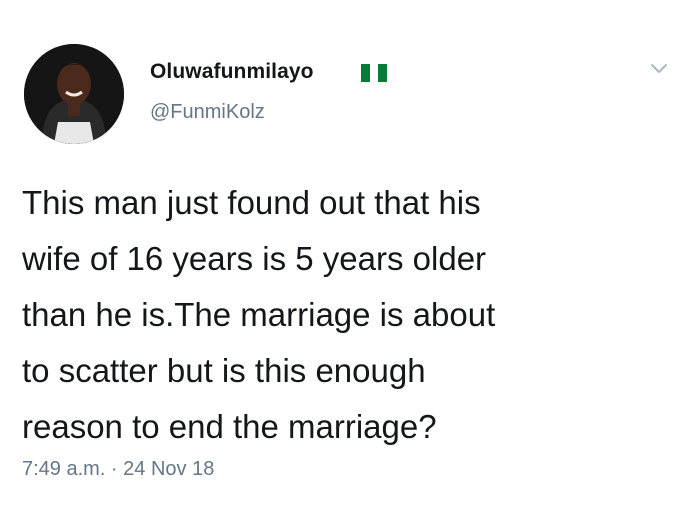 This screenshot has width=682, height=528. Describe the element at coordinates (229, 426) in the screenshot. I see `tweet-text-line: reason to end the marriage?` at that location.